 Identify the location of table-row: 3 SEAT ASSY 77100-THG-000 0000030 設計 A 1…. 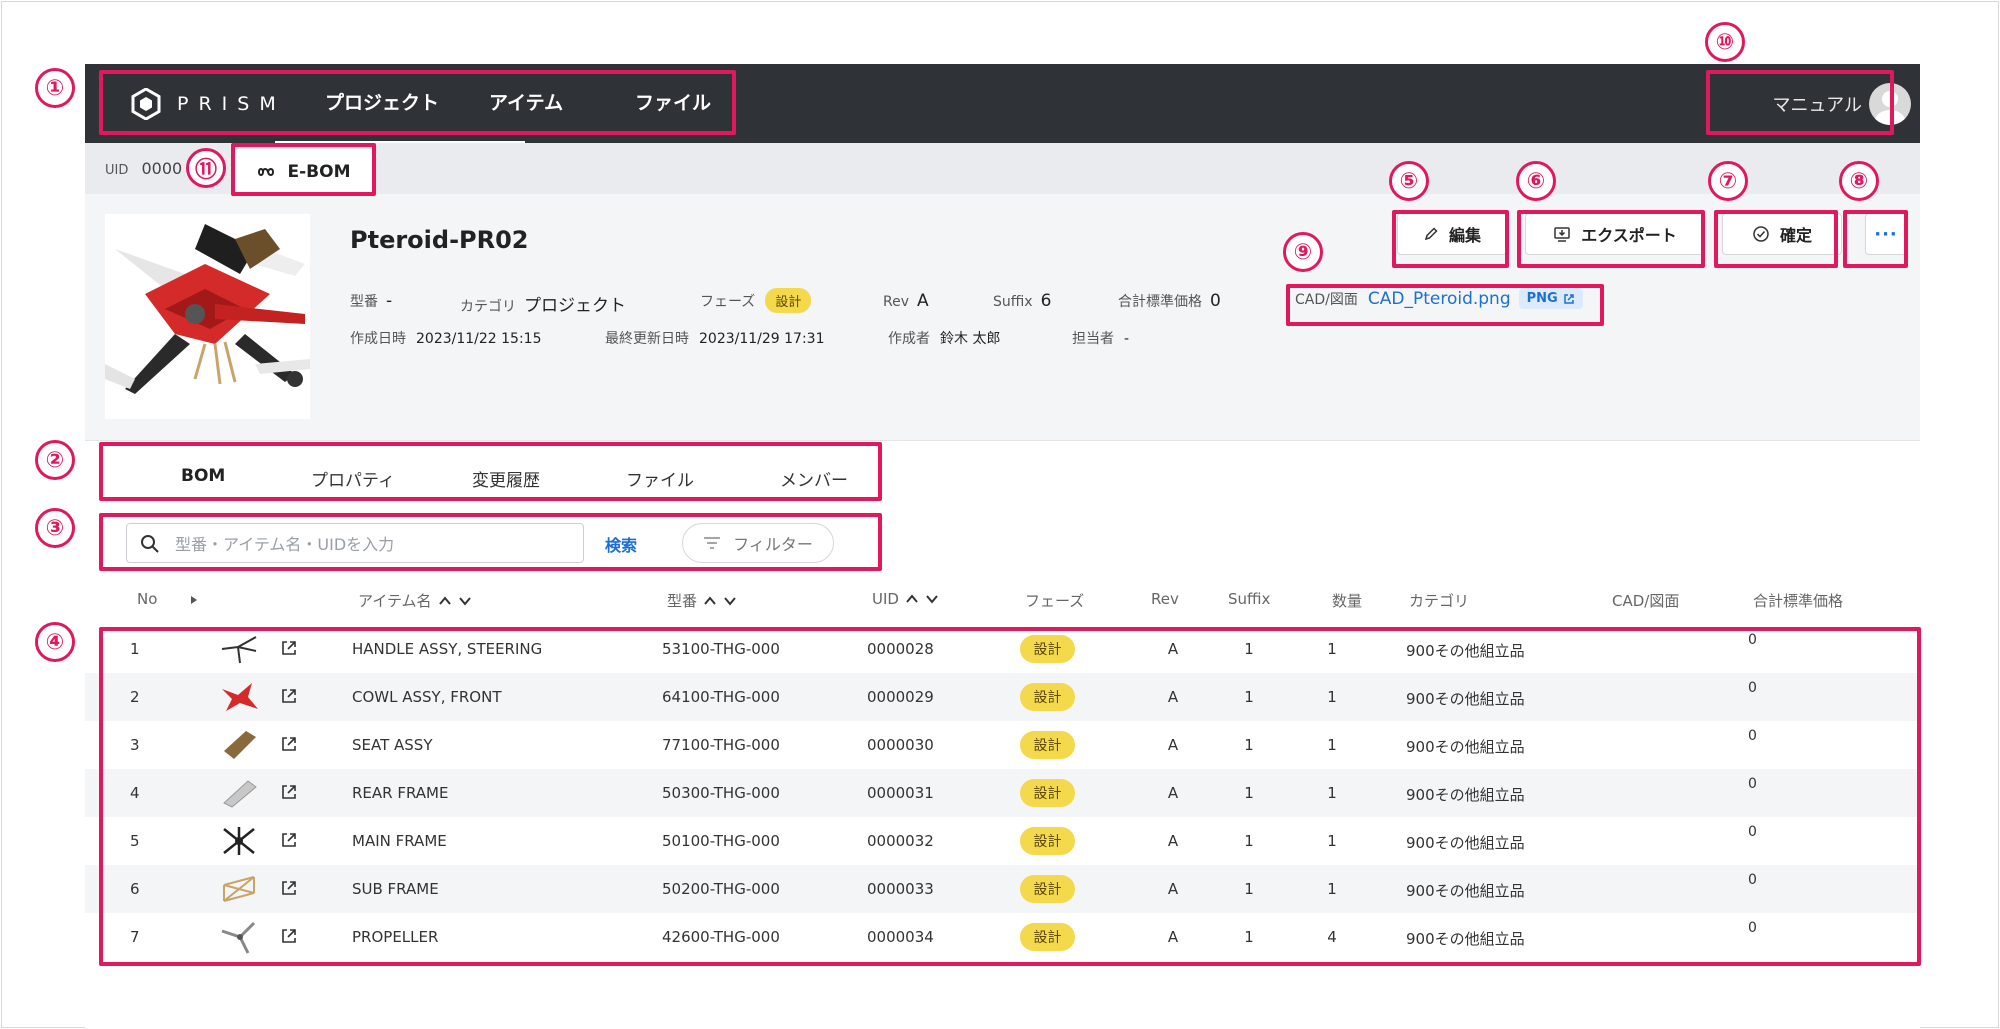
(1002, 745).